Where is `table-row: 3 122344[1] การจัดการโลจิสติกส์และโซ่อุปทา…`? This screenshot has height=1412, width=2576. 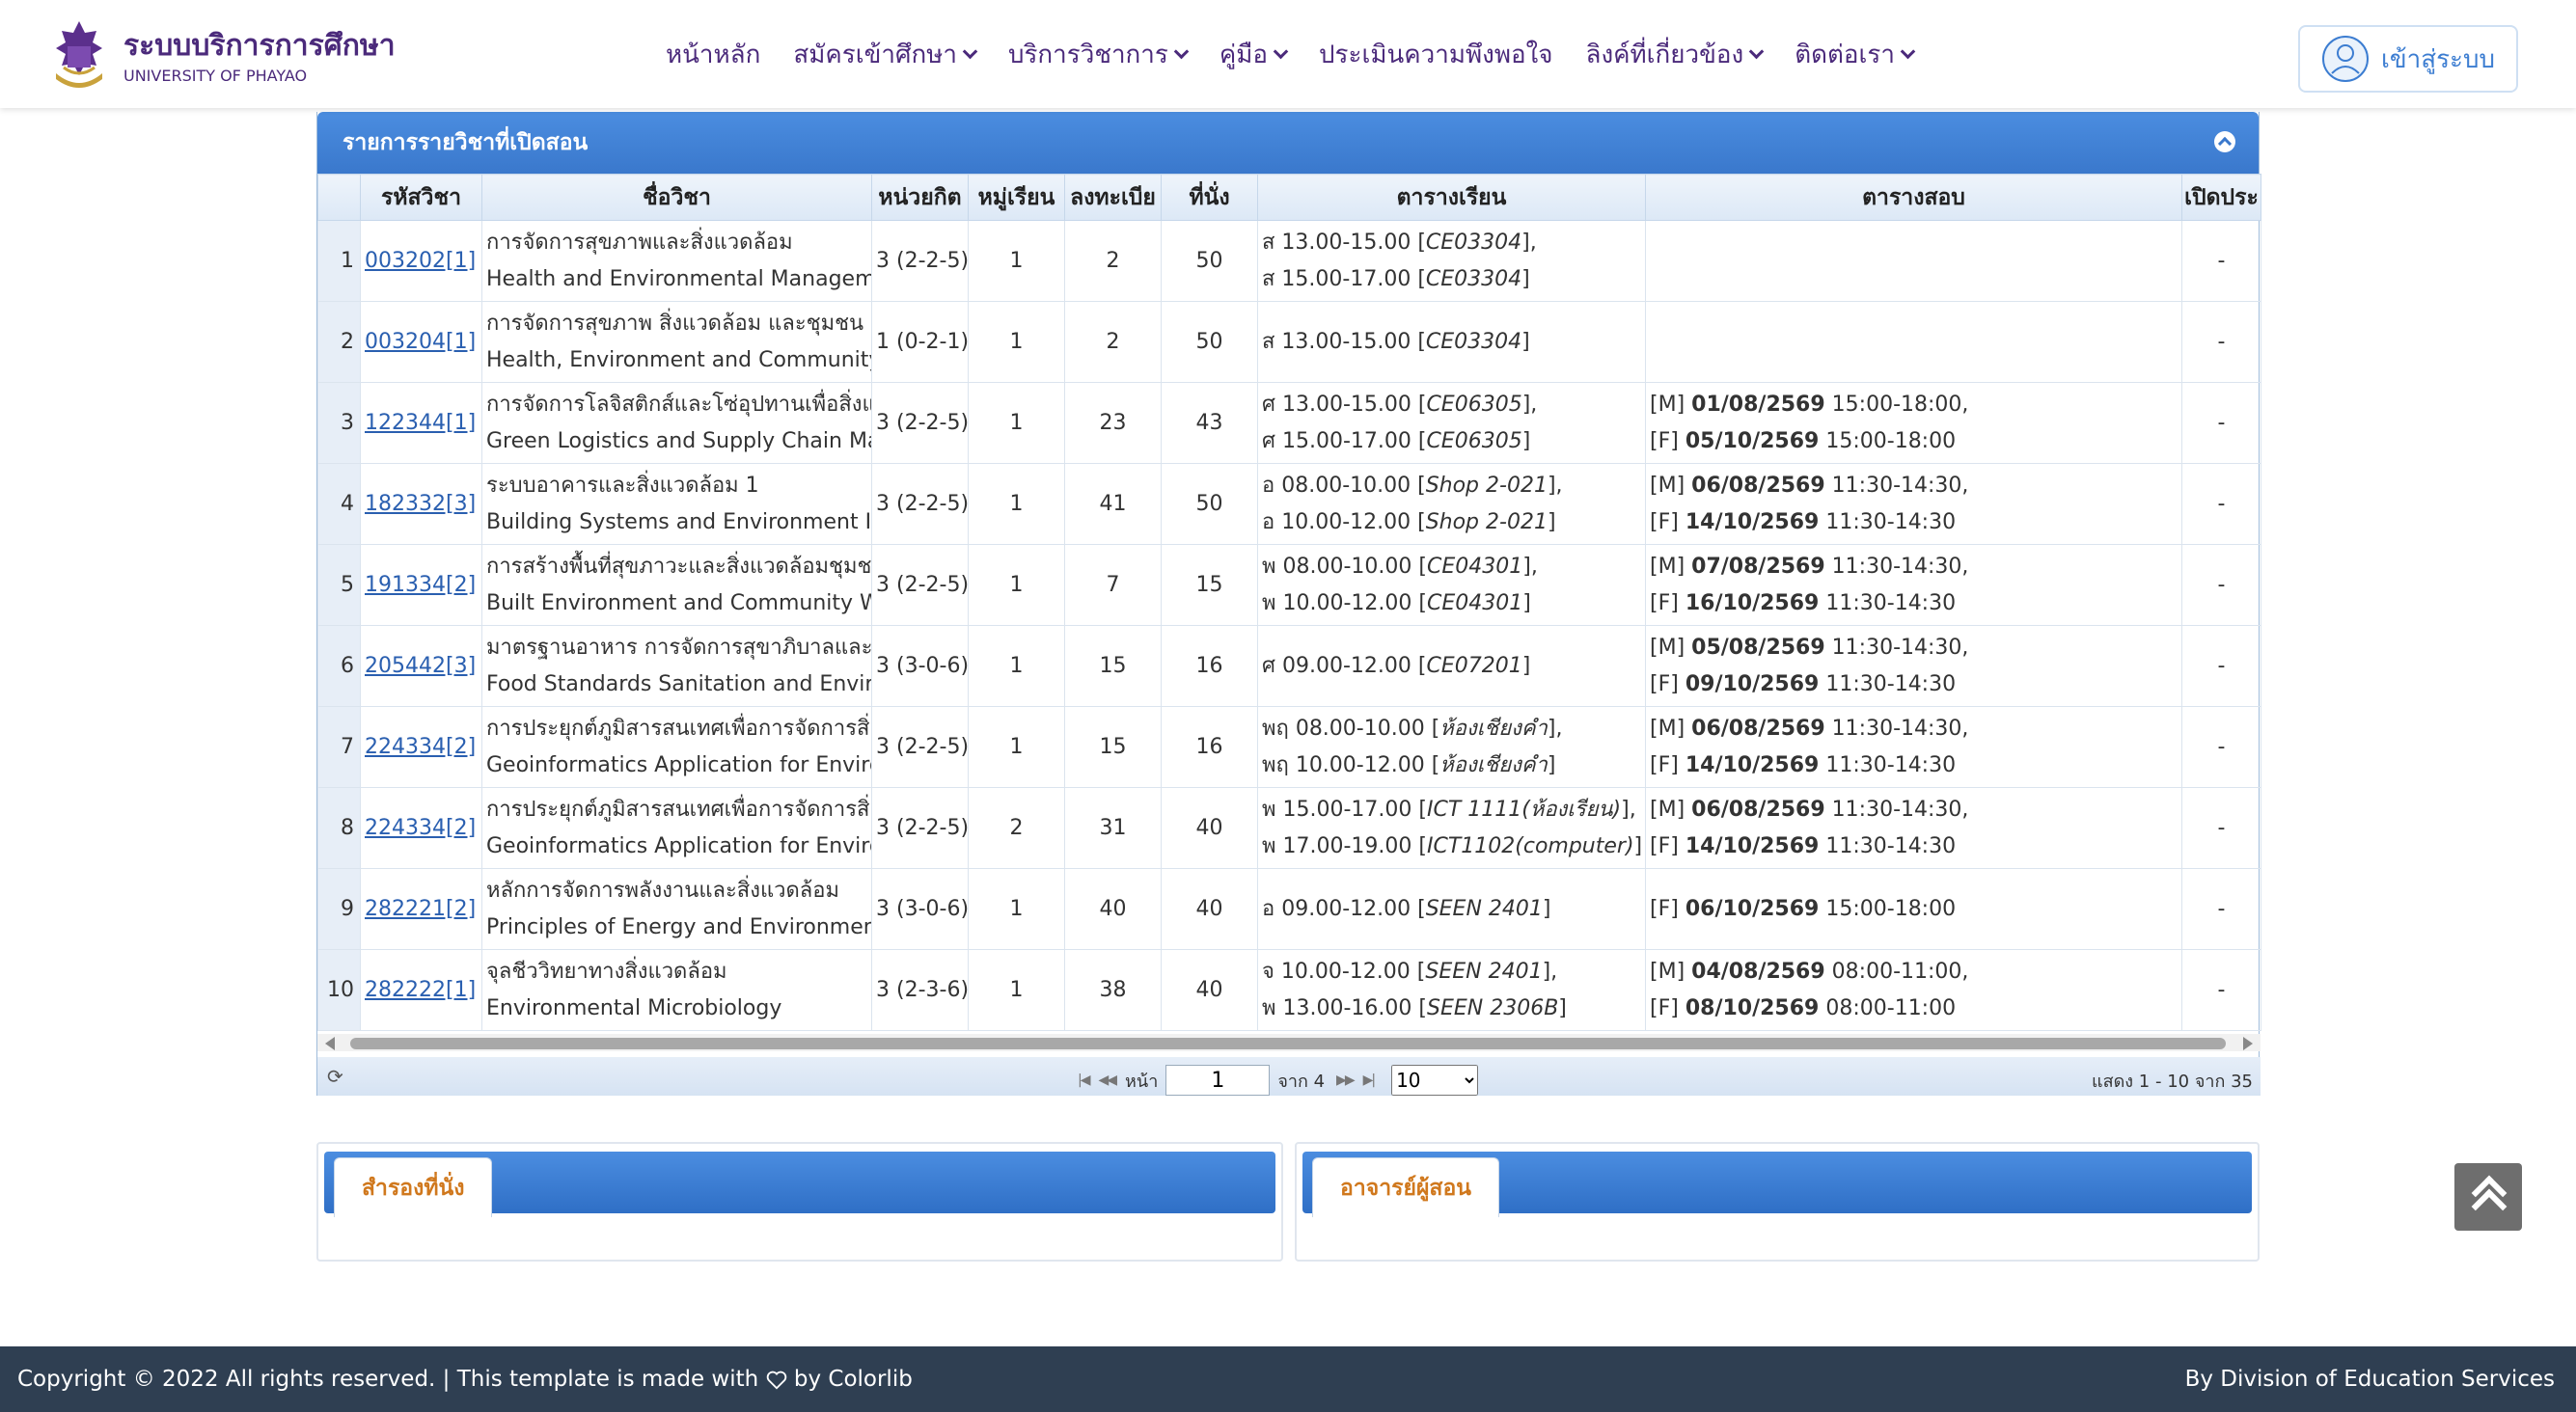
table-row: 3 122344[1] การจัดการโลจิสติกส์และโซ่อุปทา… is located at coordinates (1289, 423).